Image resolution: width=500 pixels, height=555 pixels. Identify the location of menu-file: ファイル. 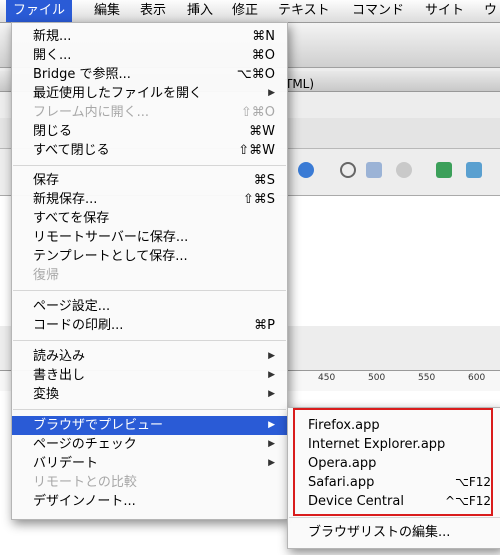
(39, 11).